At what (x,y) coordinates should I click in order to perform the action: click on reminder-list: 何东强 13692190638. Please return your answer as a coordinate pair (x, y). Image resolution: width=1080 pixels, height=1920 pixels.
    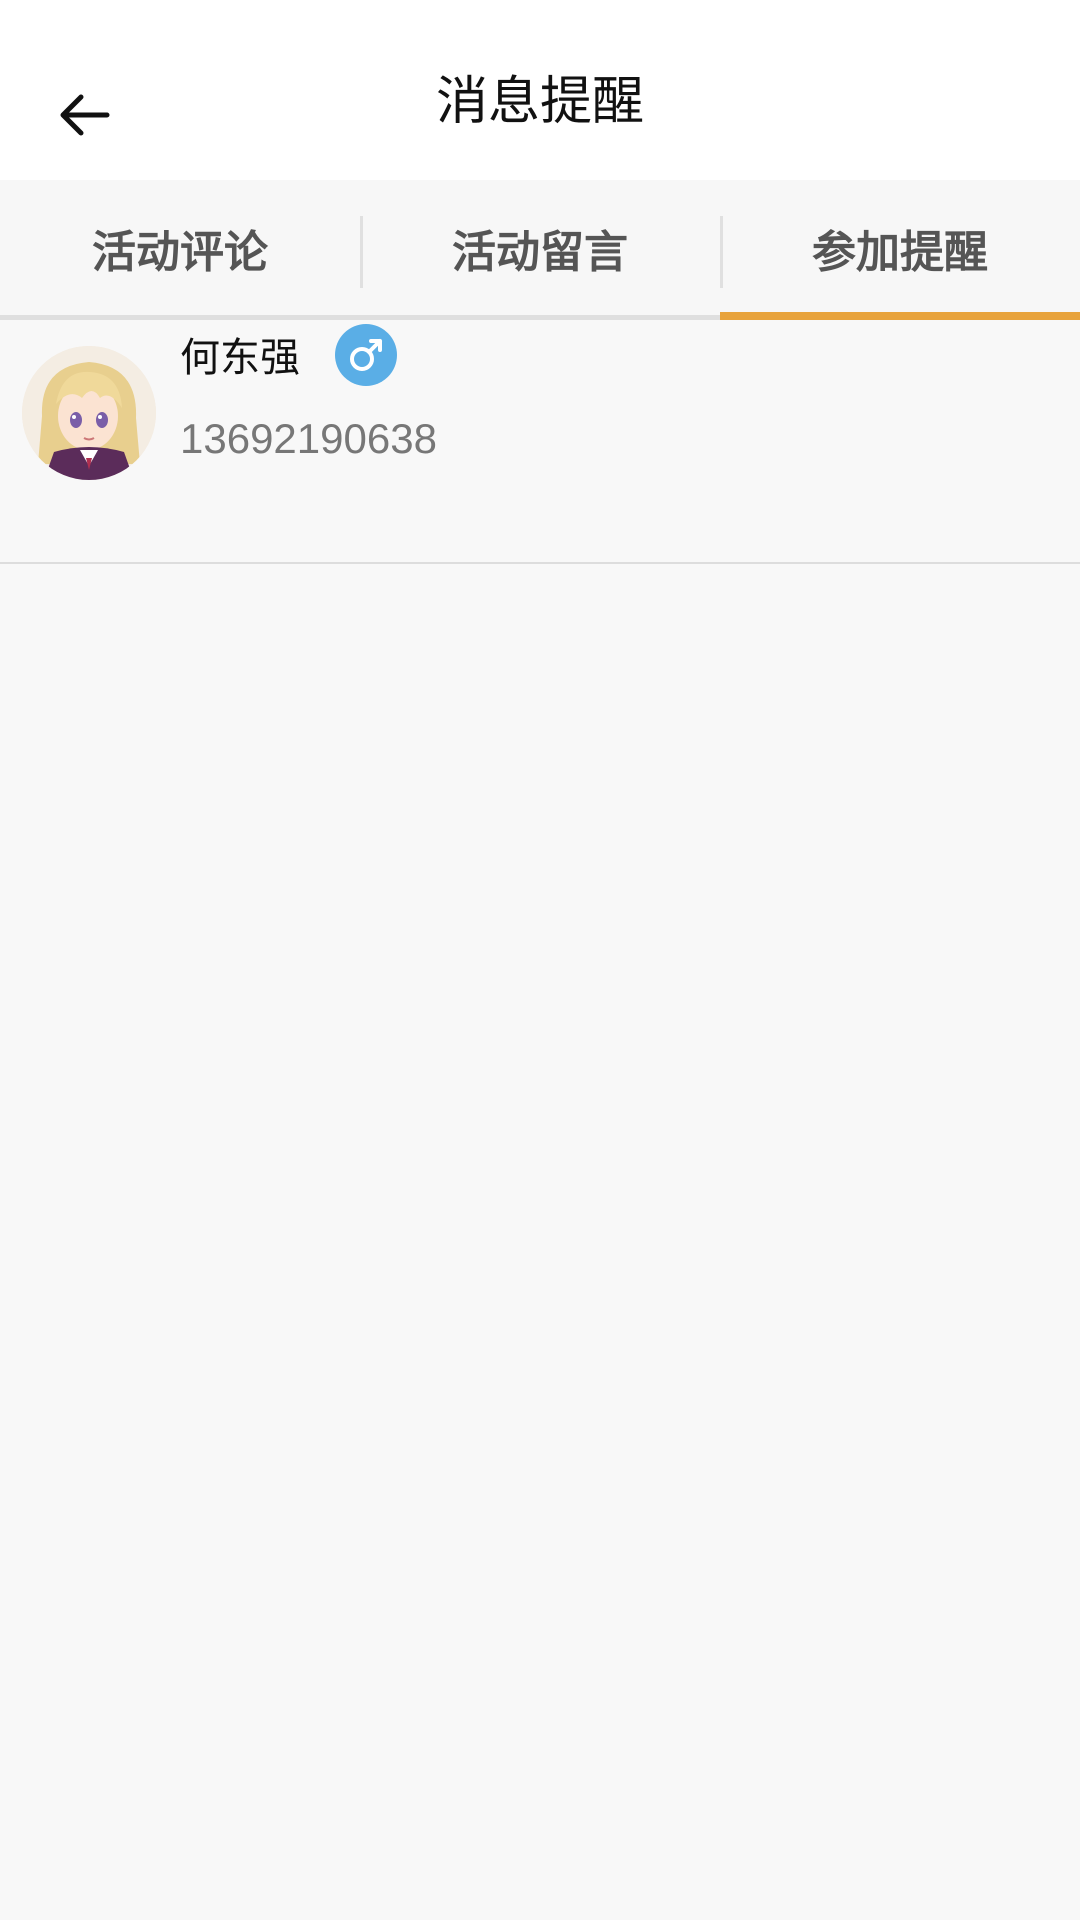
    Looking at the image, I should click on (540, 442).